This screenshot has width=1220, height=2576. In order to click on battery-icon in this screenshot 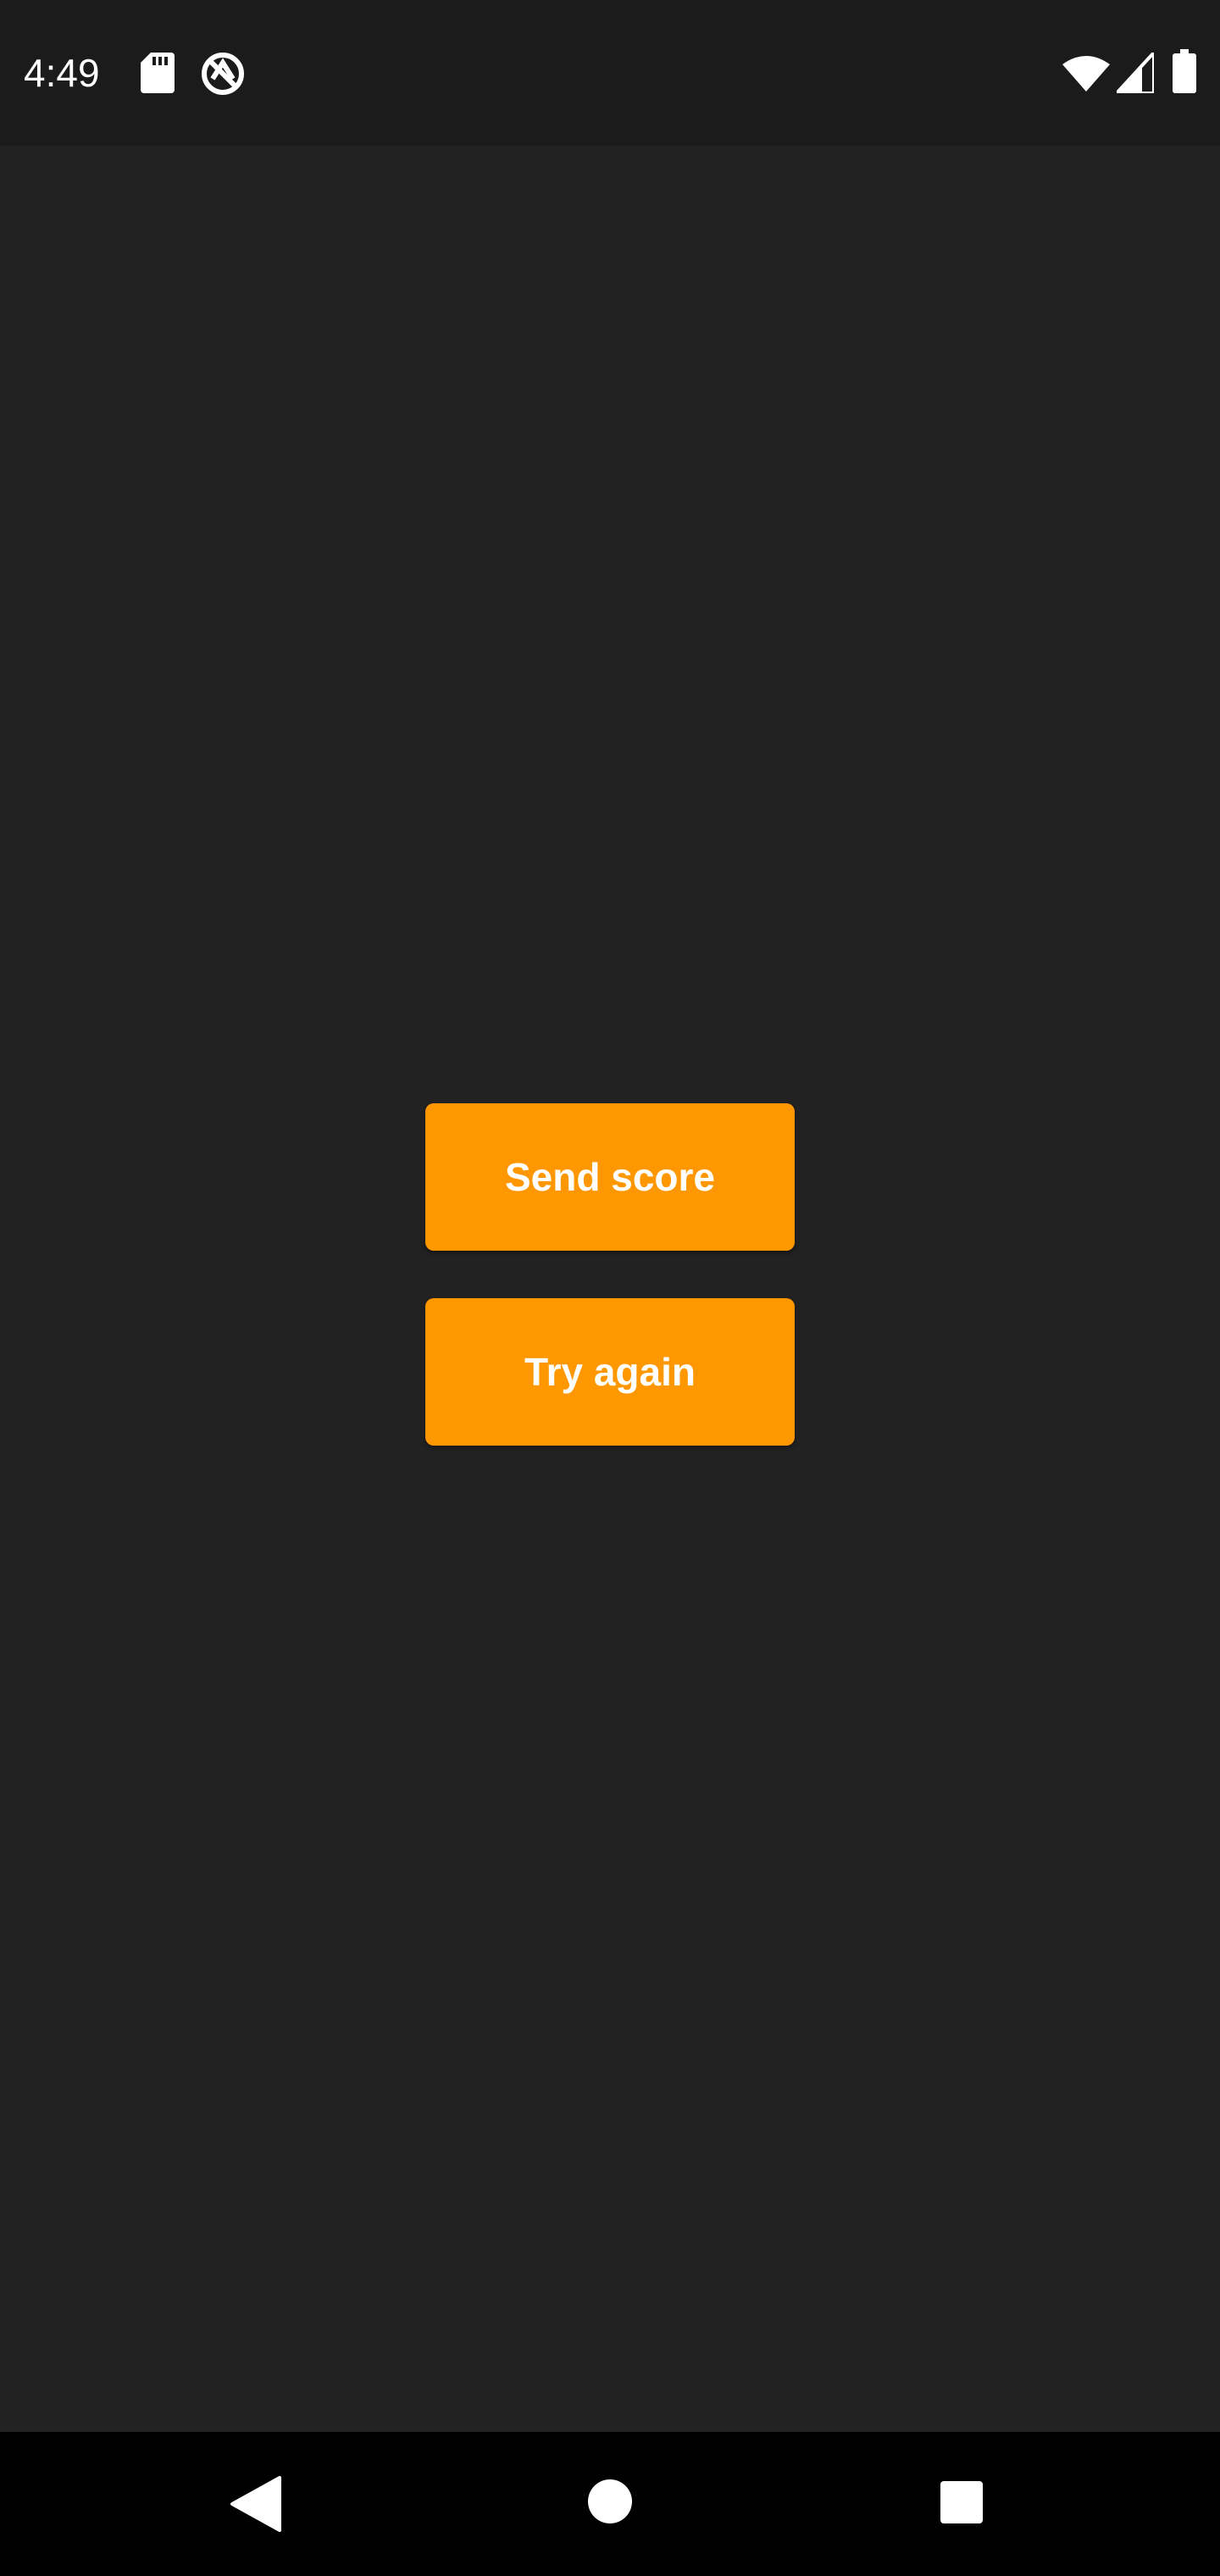, I will do `click(1184, 71)`.